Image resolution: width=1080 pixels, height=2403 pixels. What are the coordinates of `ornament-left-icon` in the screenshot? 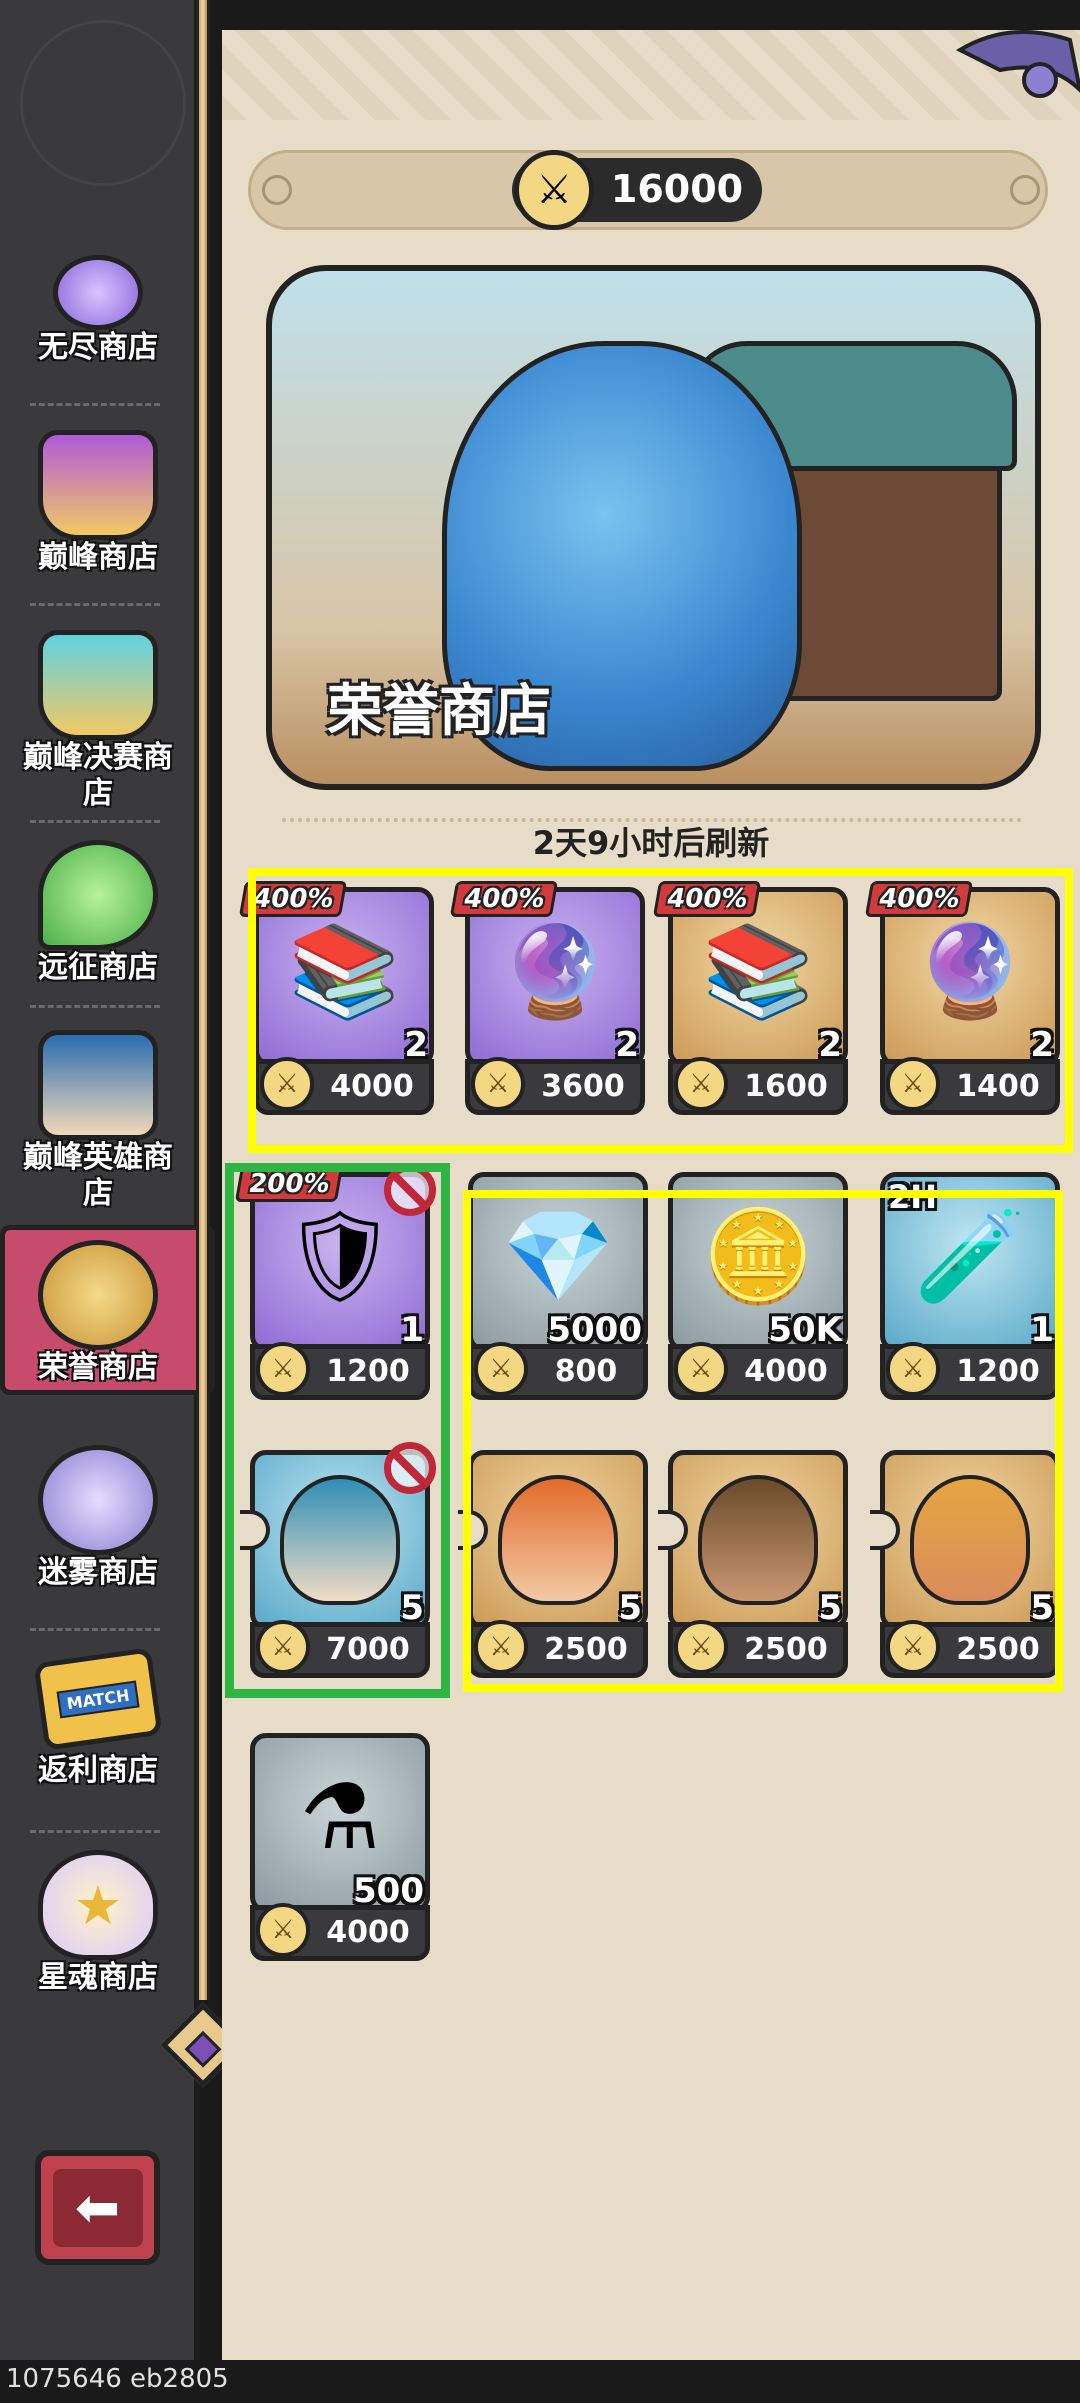 It's located at (277, 190).